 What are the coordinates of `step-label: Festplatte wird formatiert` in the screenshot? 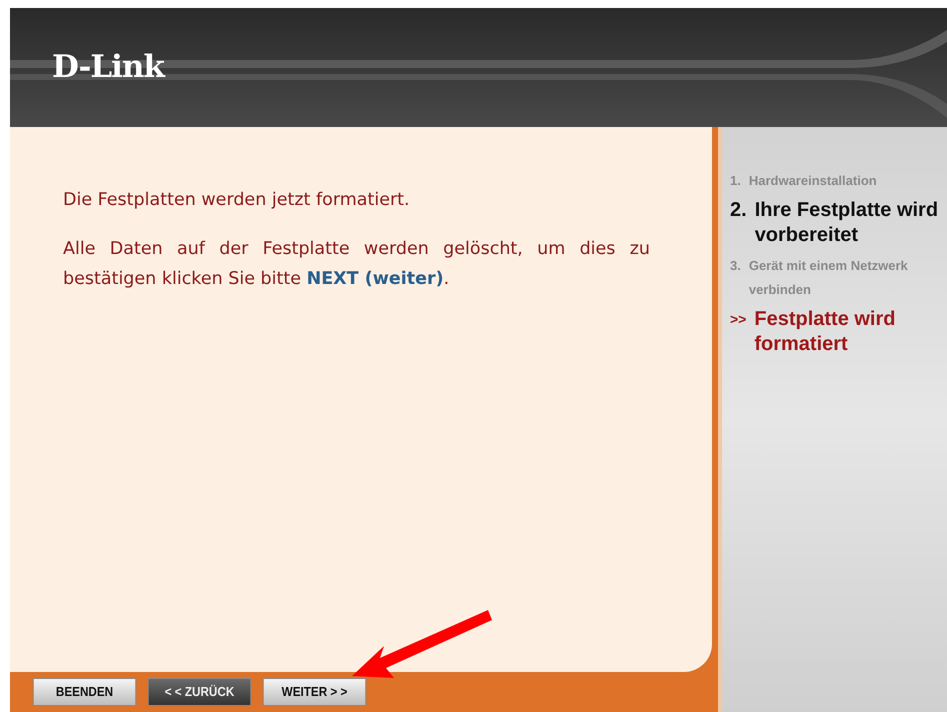 It's located at (825, 332).